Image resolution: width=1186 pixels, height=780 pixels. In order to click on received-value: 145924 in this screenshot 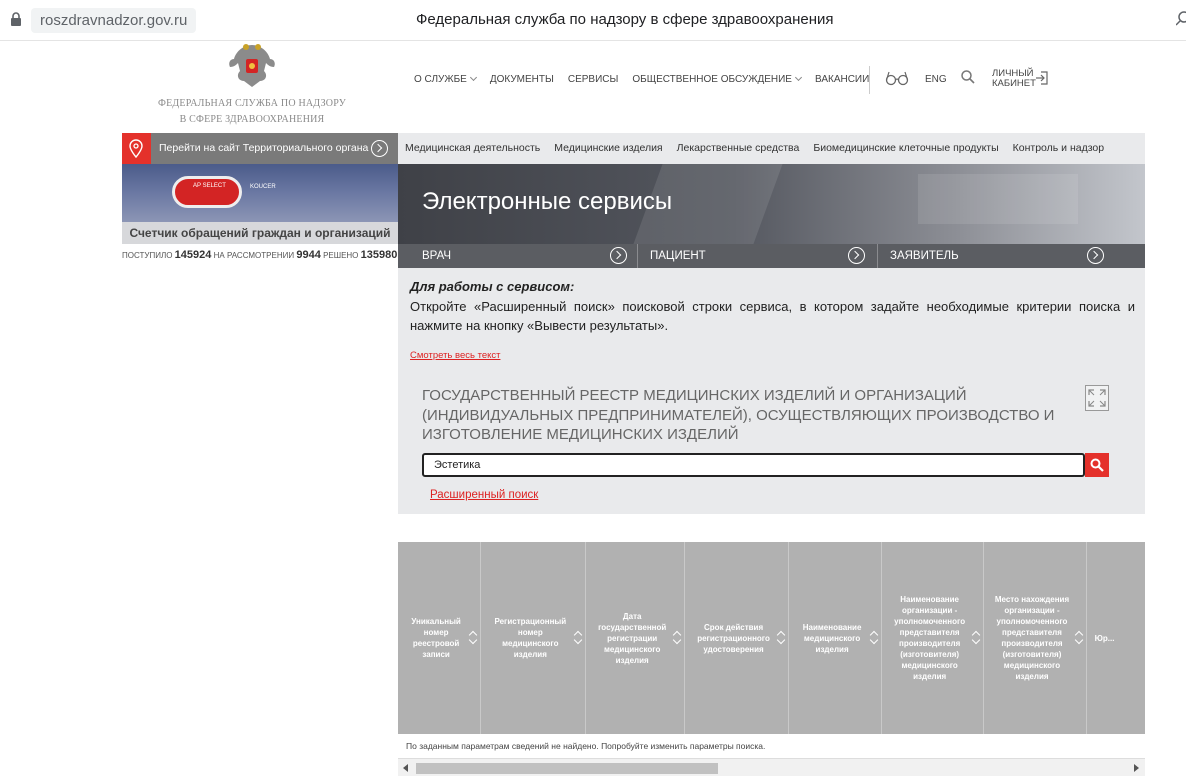, I will do `click(193, 255)`.